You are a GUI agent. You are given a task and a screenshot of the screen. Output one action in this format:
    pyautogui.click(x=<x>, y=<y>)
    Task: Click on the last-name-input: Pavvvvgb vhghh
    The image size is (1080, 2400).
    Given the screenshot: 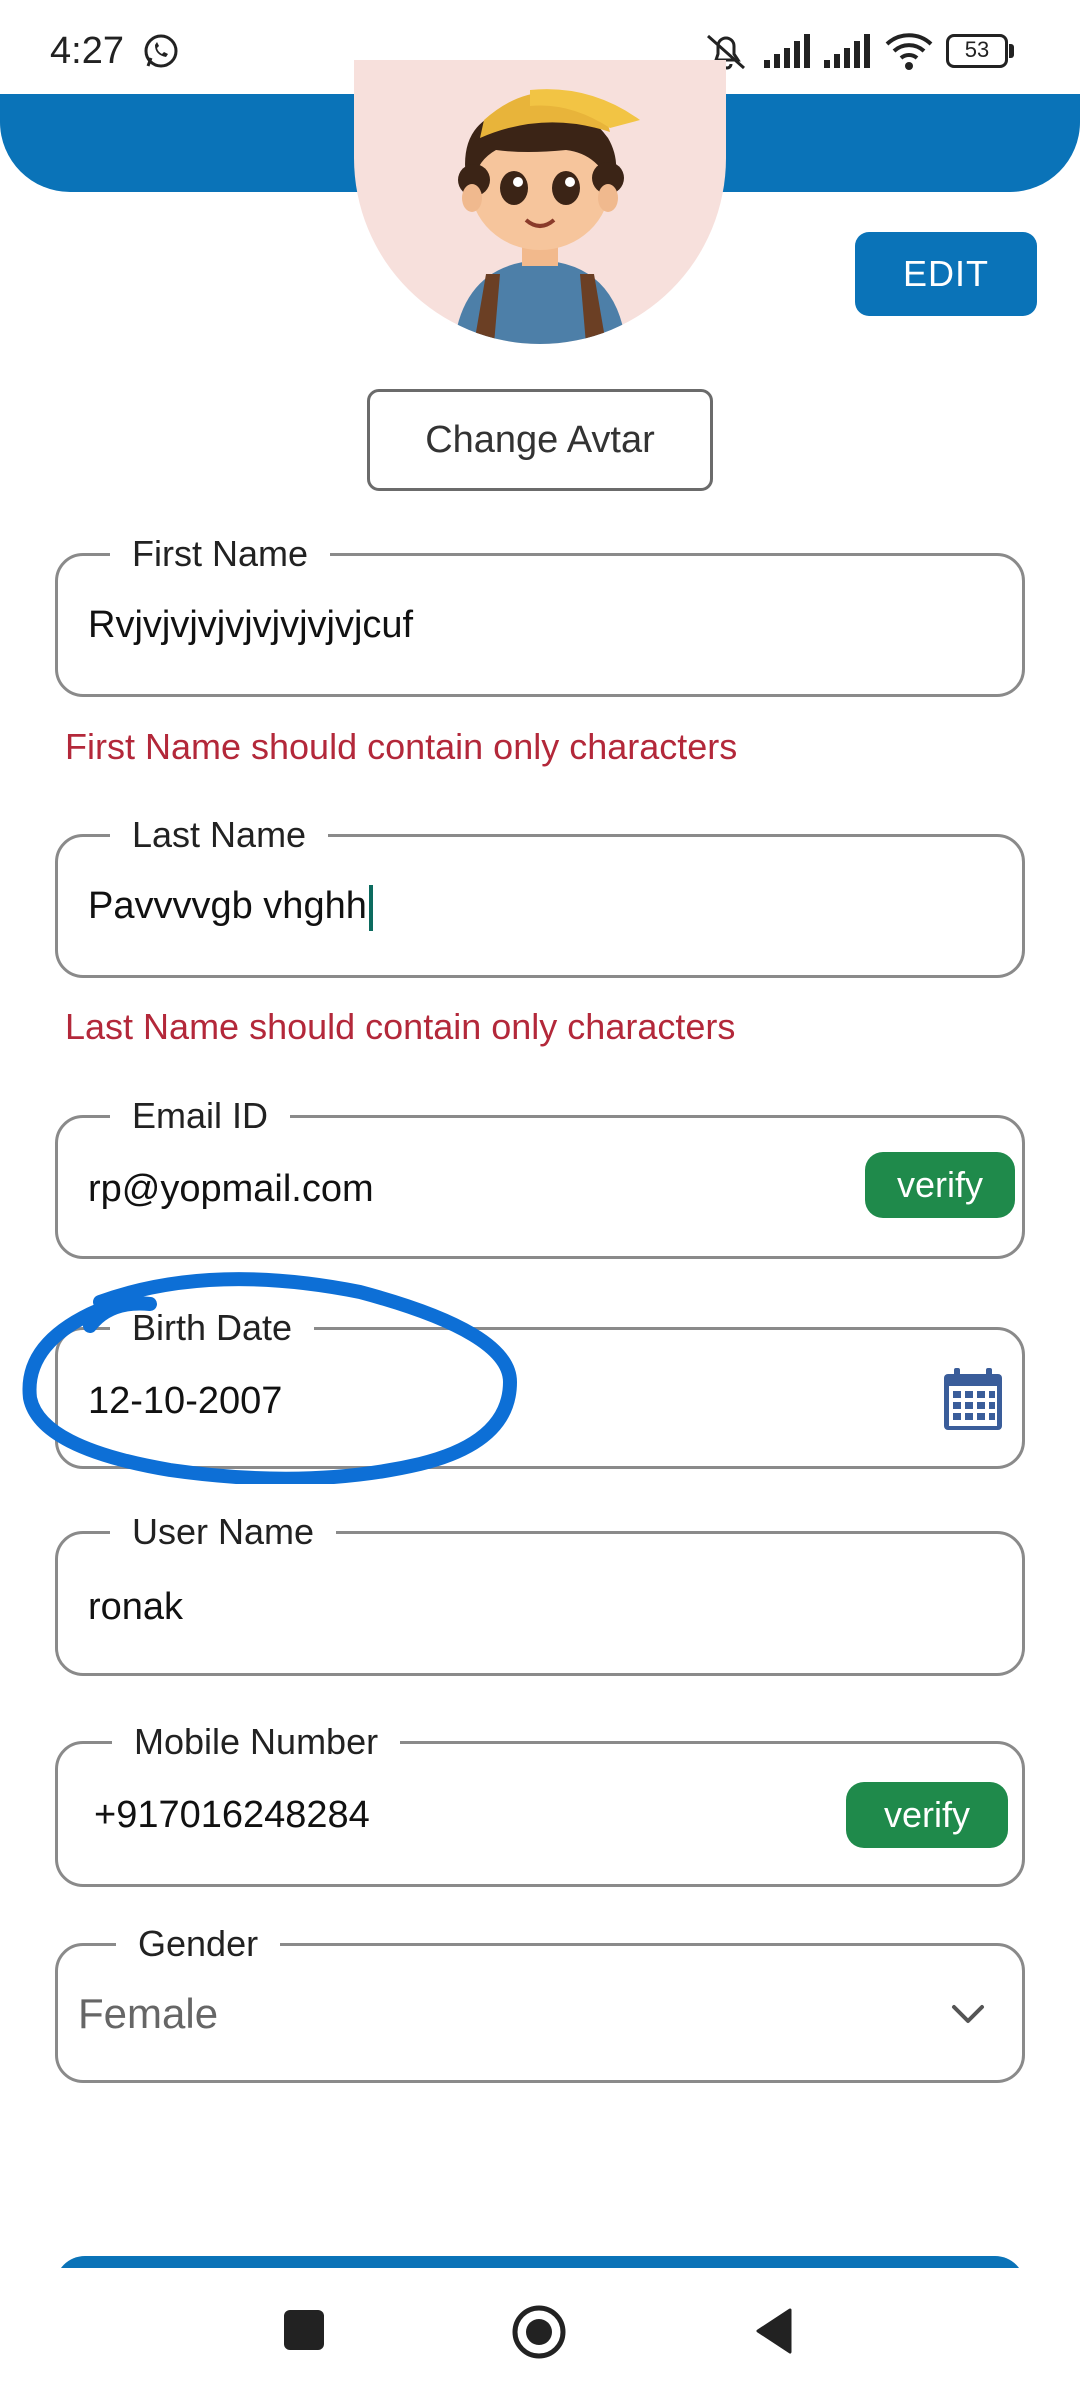 What is the action you would take?
    pyautogui.click(x=227, y=906)
    